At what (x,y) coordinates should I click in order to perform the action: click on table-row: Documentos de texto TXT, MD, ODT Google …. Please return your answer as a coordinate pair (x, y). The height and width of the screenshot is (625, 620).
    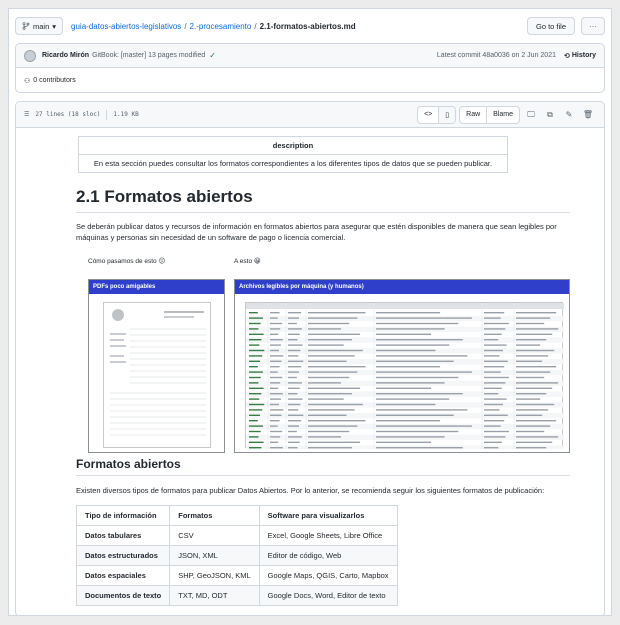
    Looking at the image, I should click on (236, 595).